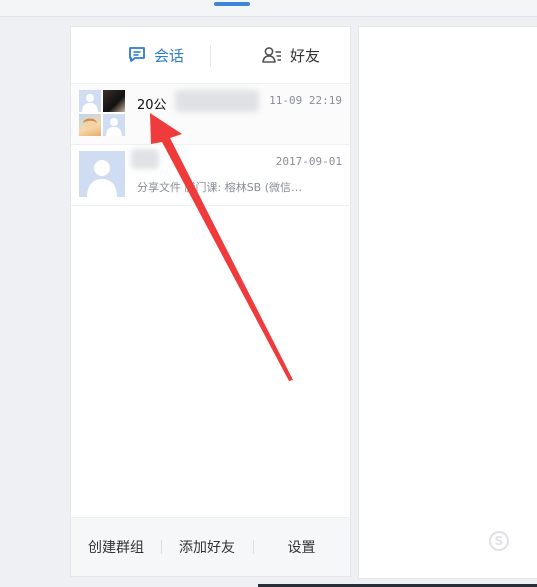  I want to click on settings-button: 设置, so click(301, 547).